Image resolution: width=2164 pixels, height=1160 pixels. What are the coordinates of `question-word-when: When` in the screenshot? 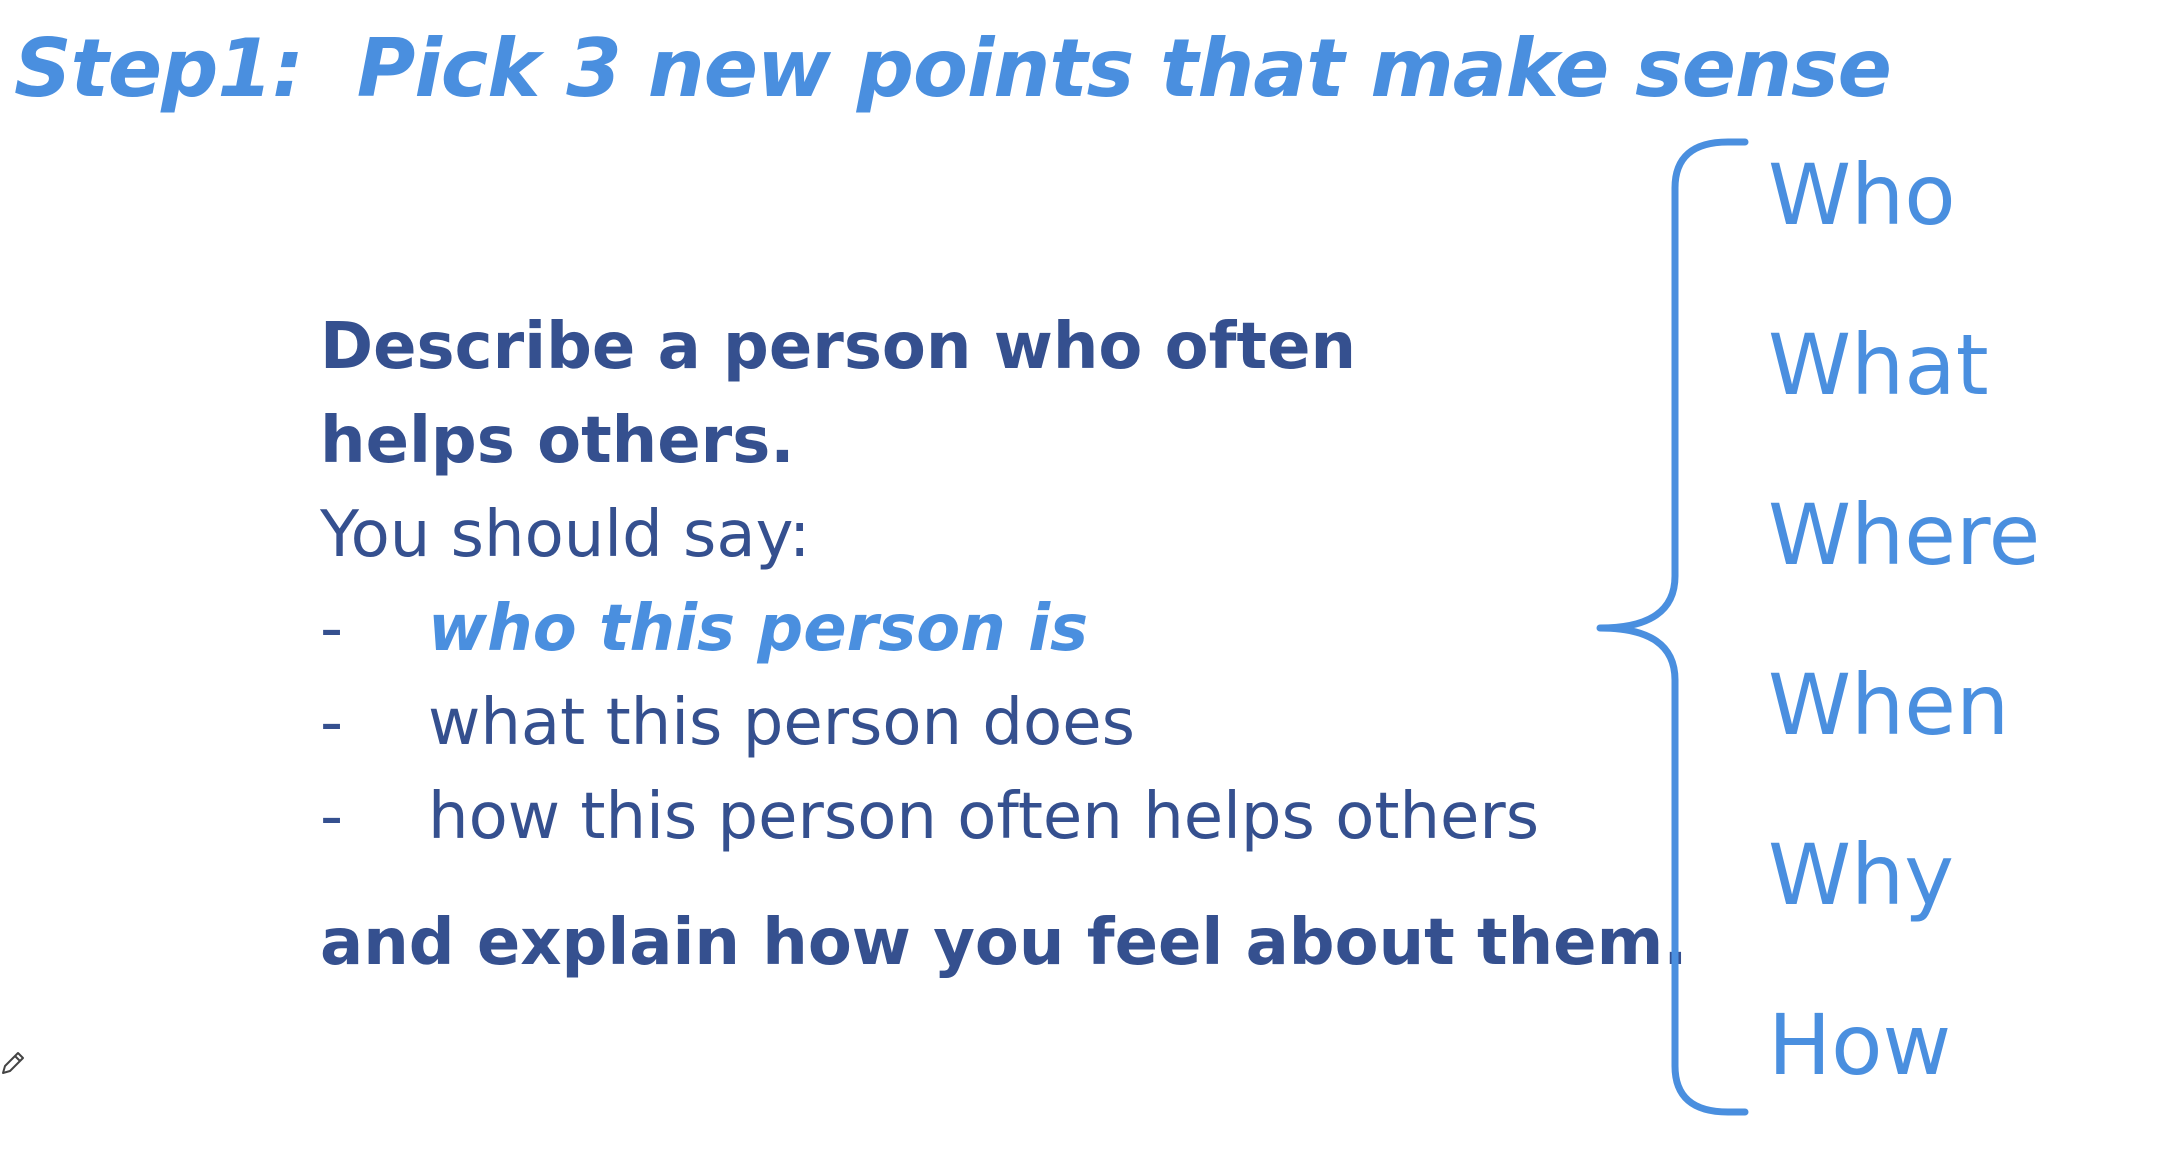 It's located at (1889, 705).